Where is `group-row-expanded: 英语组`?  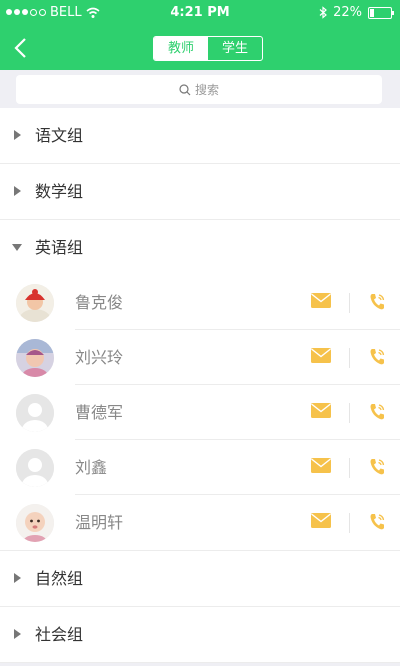 group-row-expanded: 英语组 is located at coordinates (200, 247).